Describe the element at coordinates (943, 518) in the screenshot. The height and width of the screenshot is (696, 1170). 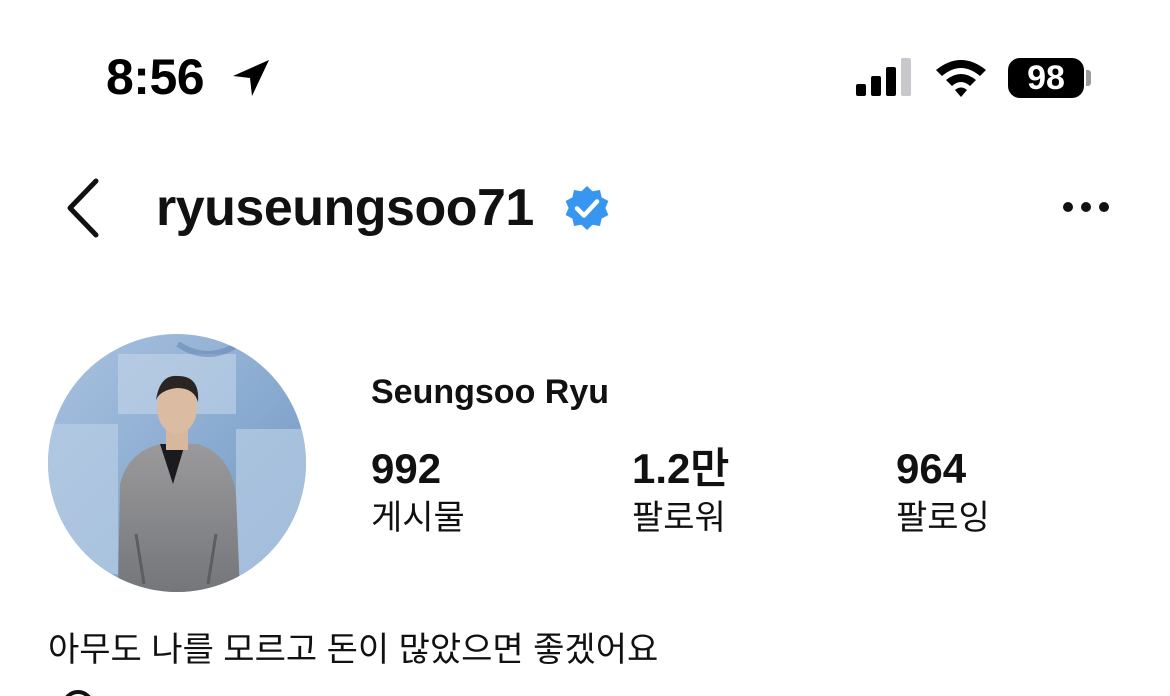
I see `stat-following-label: 팔로잉` at that location.